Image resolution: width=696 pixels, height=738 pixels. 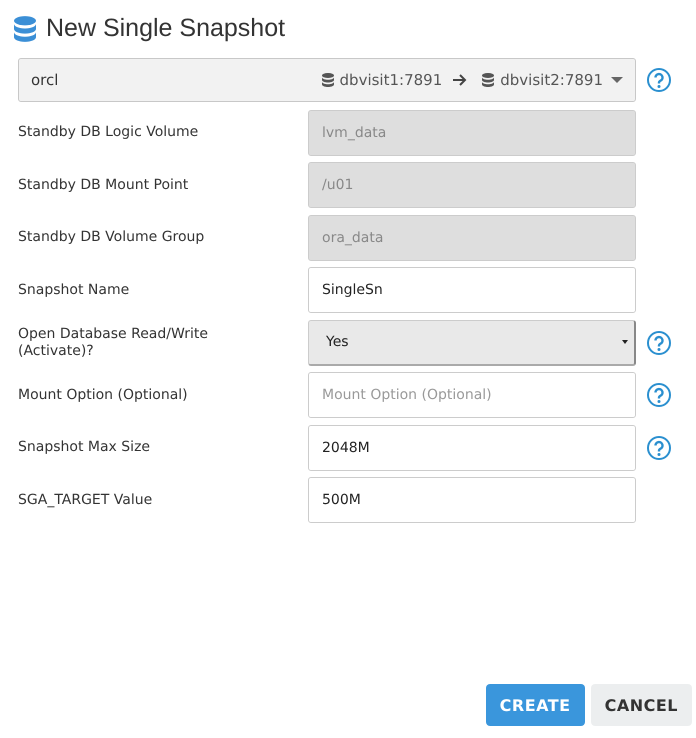 I want to click on input-field: SingleSn, so click(x=472, y=290).